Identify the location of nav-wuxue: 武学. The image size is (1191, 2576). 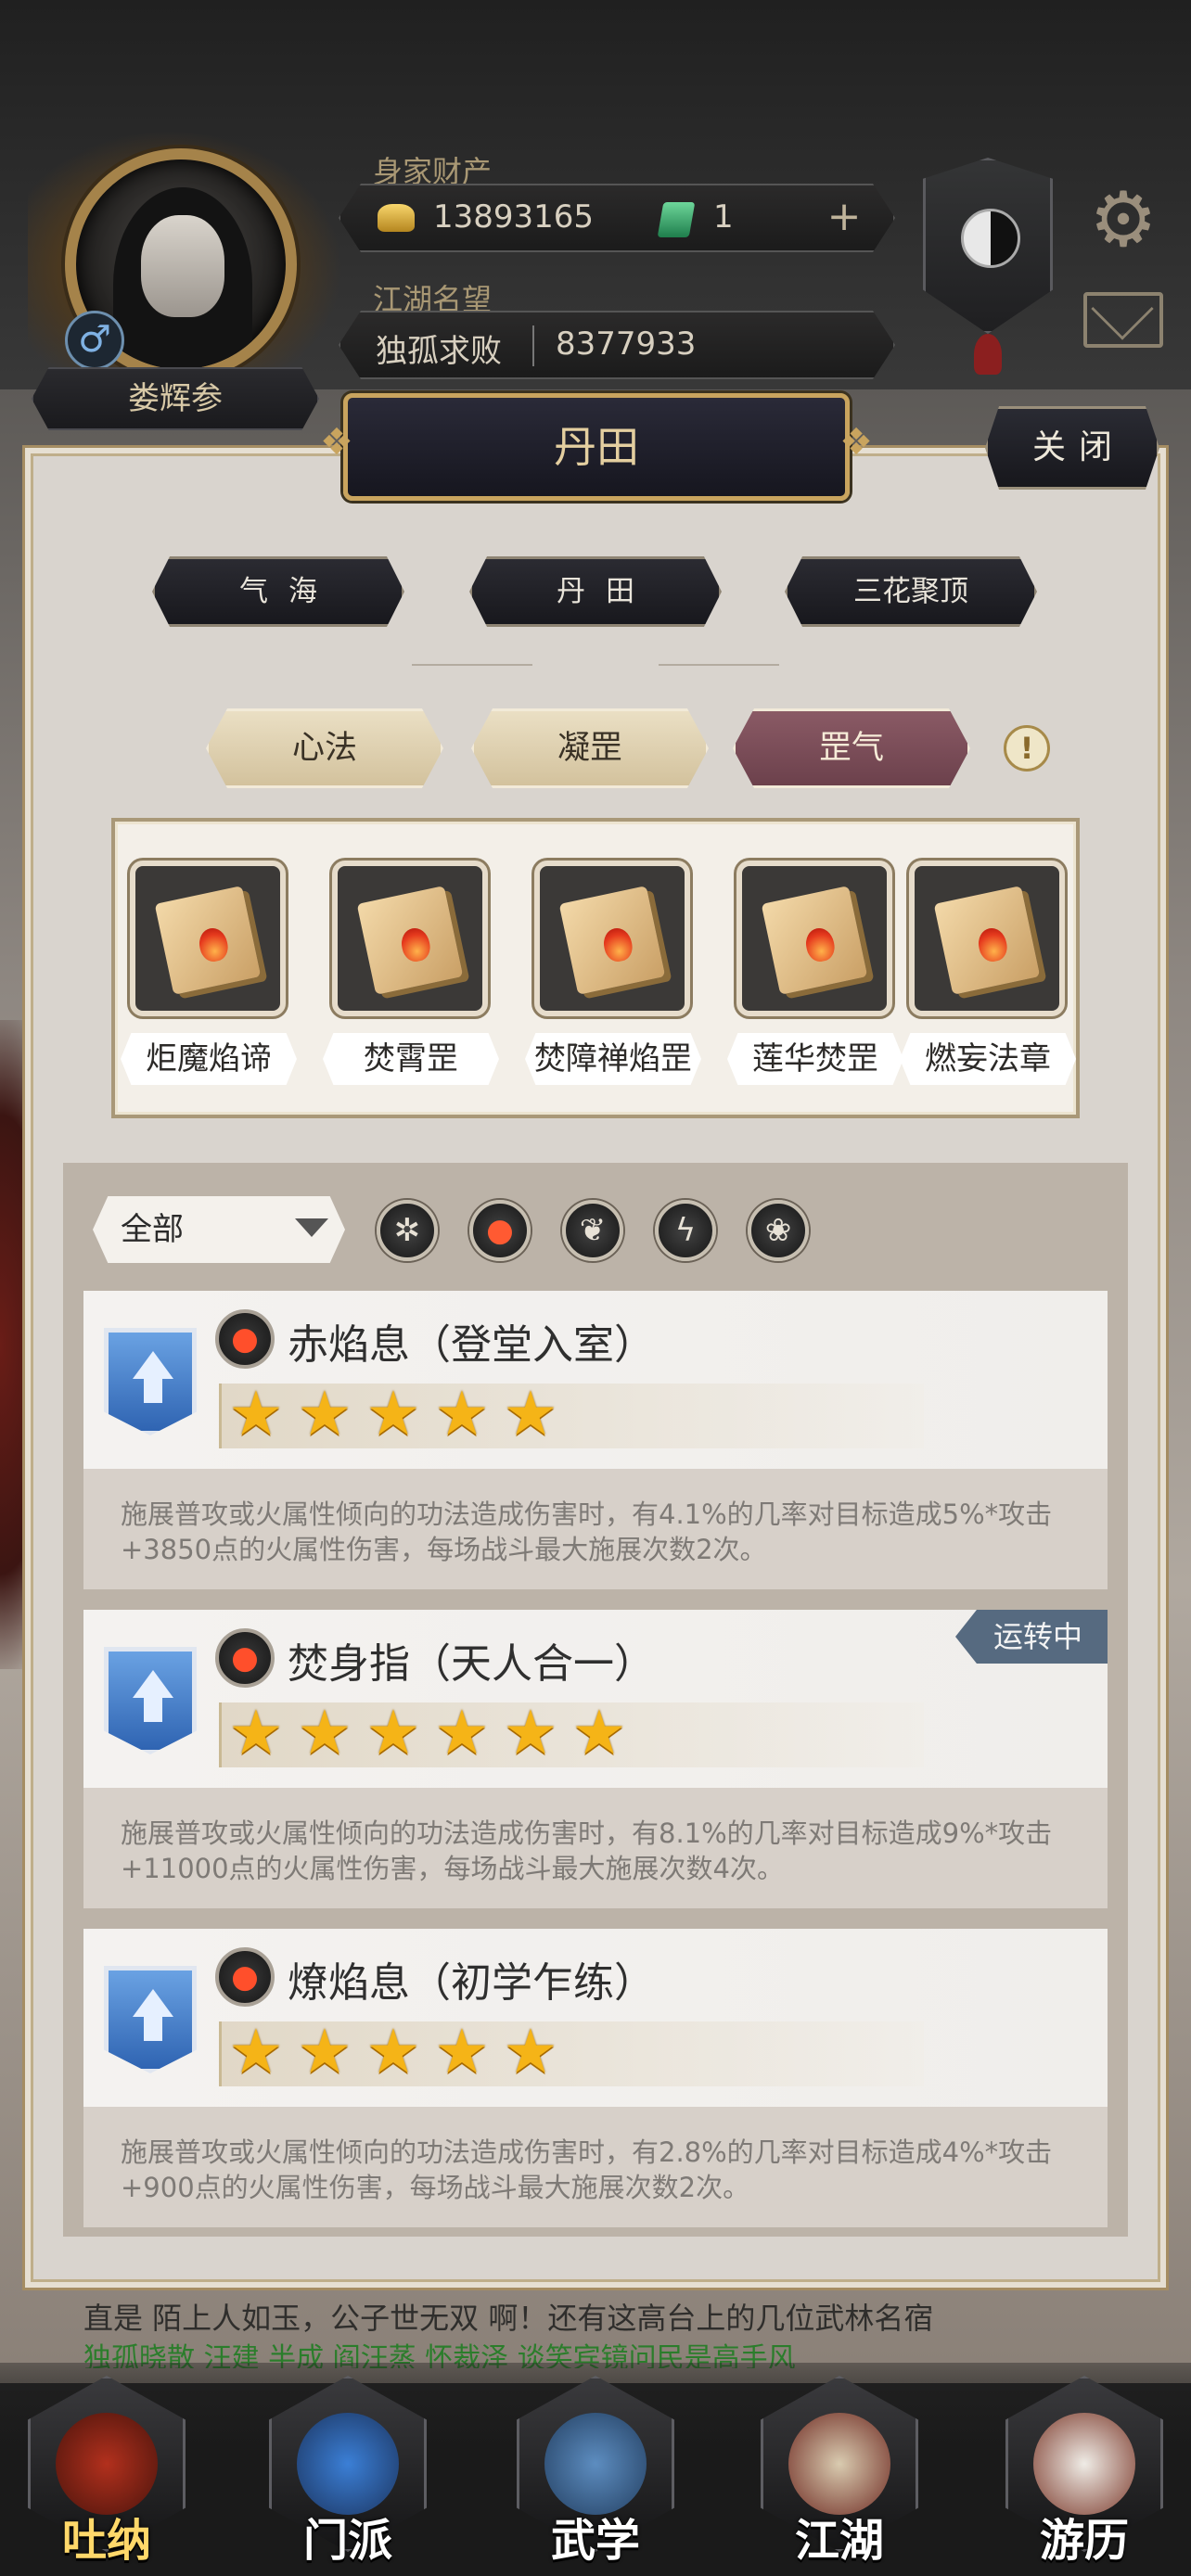
(595, 2473).